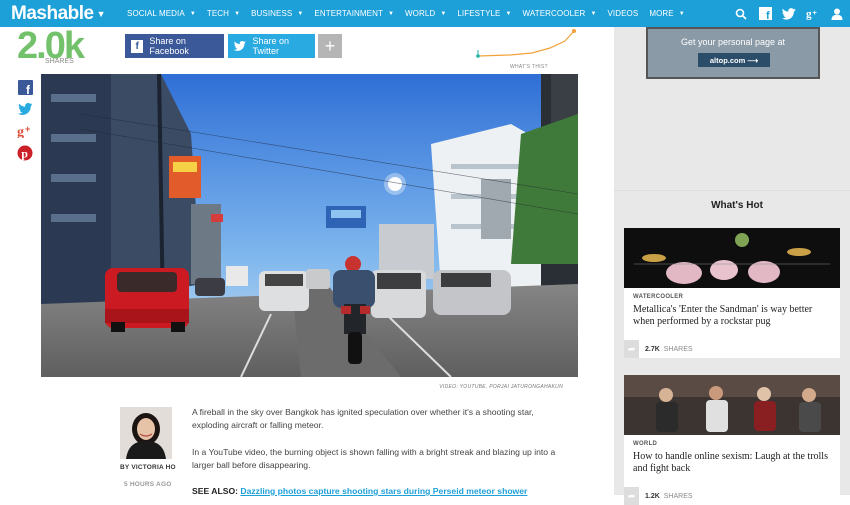 The width and height of the screenshot is (850, 505). I want to click on nav-item-label: LIFESTYLE, so click(479, 13).